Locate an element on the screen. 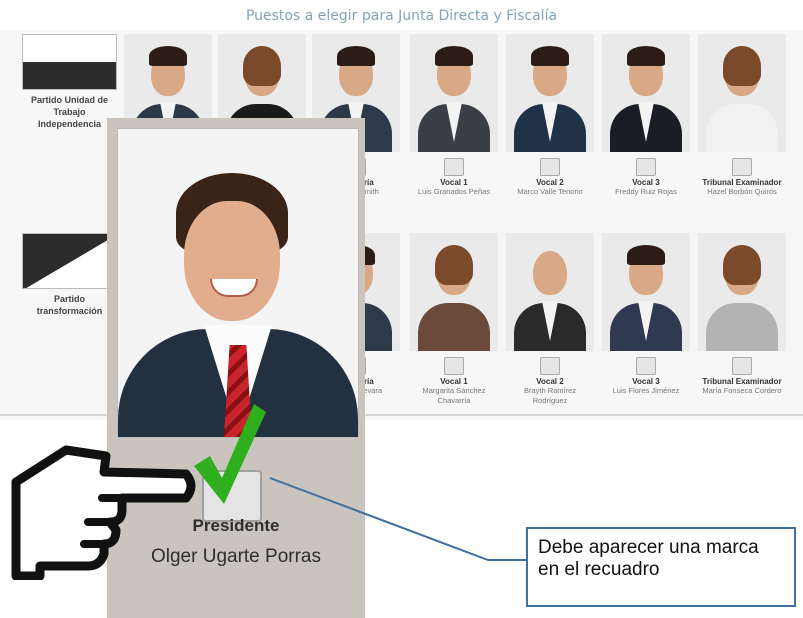 The height and width of the screenshot is (618, 803). callout-connector is located at coordinates (397, 519).